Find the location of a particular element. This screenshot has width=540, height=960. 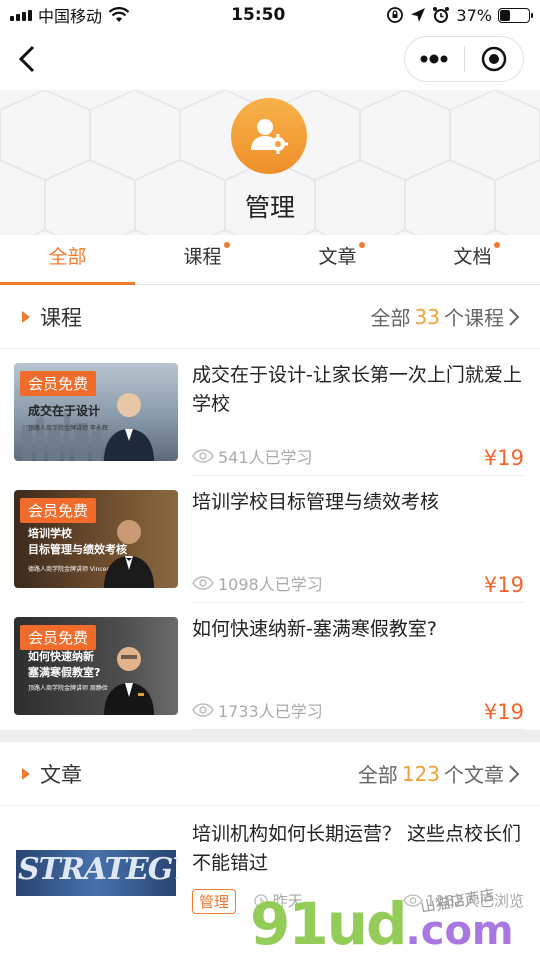

thumb-text: STRATEGY is located at coordinates (98, 869).